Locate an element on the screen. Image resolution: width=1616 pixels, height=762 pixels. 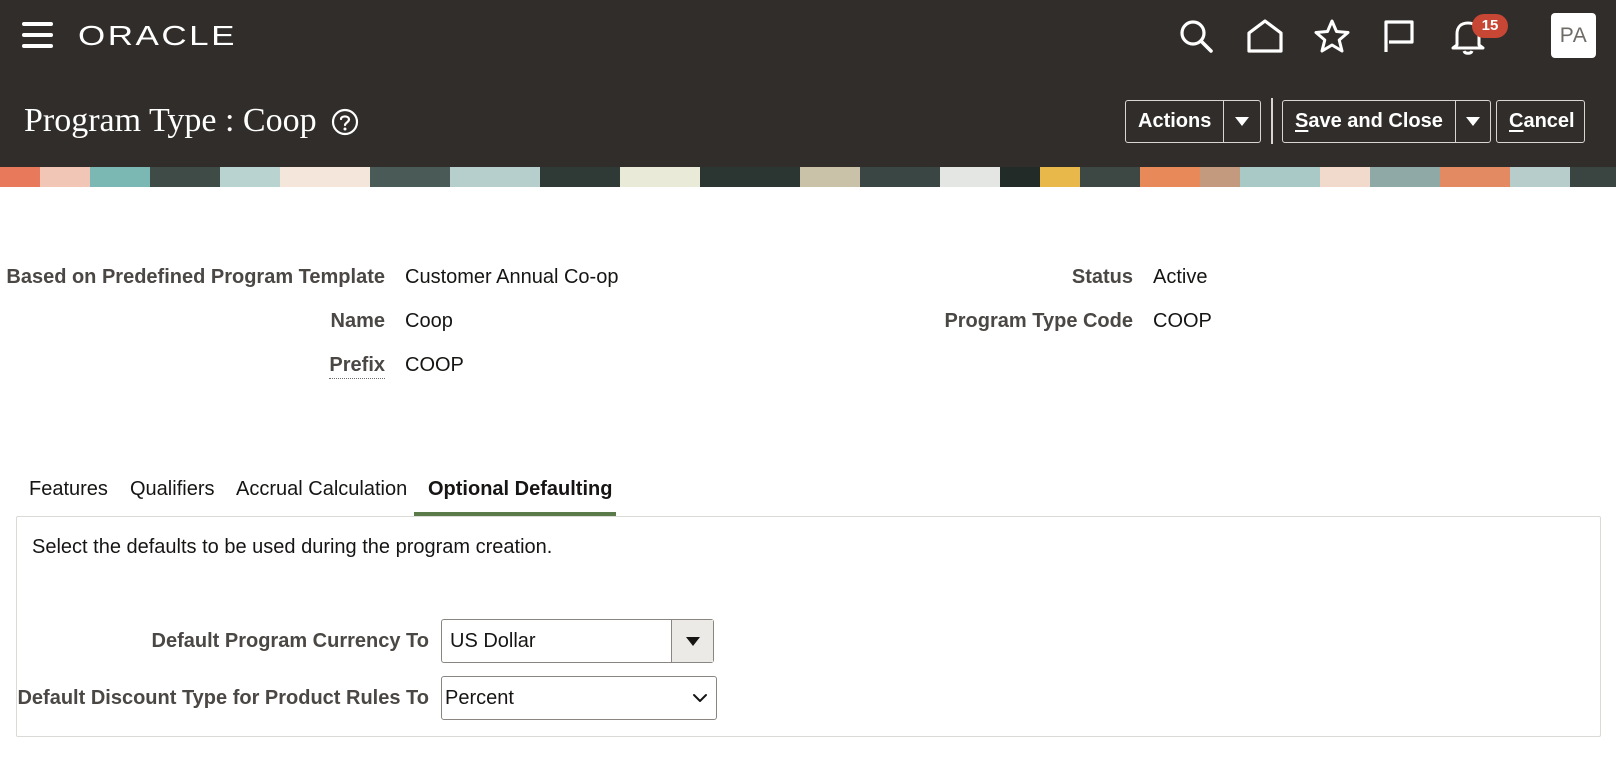
prefix-label: Prefix is located at coordinates (357, 366).